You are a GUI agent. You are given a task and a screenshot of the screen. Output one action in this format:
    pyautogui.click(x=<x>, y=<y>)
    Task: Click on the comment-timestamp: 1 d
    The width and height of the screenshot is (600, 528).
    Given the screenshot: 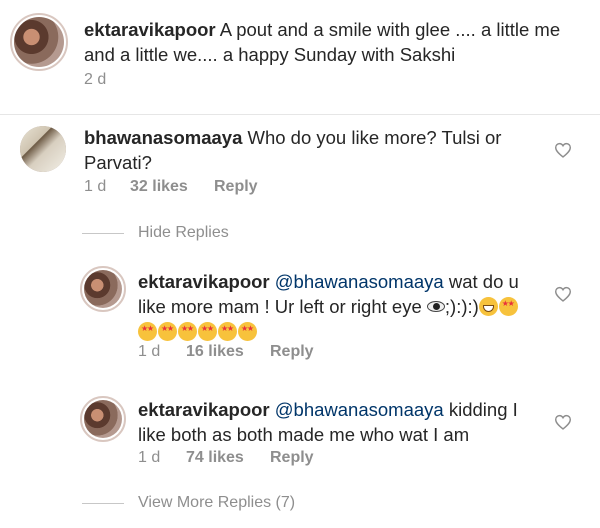 What is the action you would take?
    pyautogui.click(x=95, y=186)
    